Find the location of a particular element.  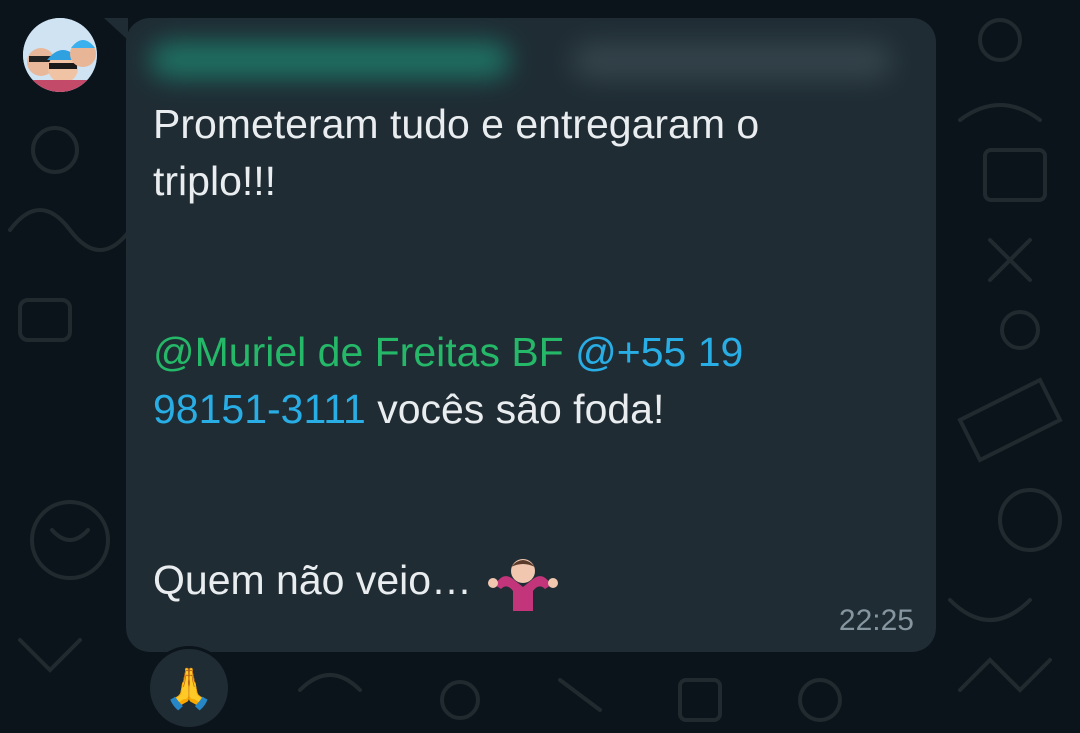

reaction-badge: 🙏 is located at coordinates (189, 688).